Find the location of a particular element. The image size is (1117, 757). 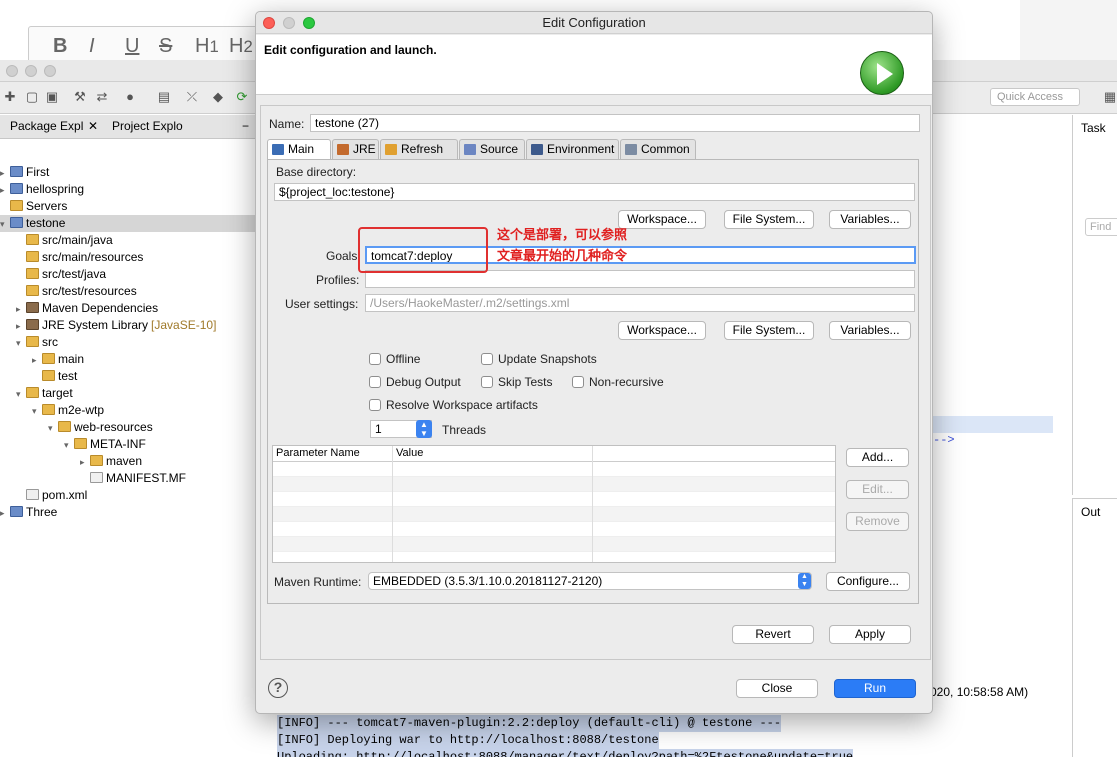

bold-icon: B is located at coordinates (60, 46).